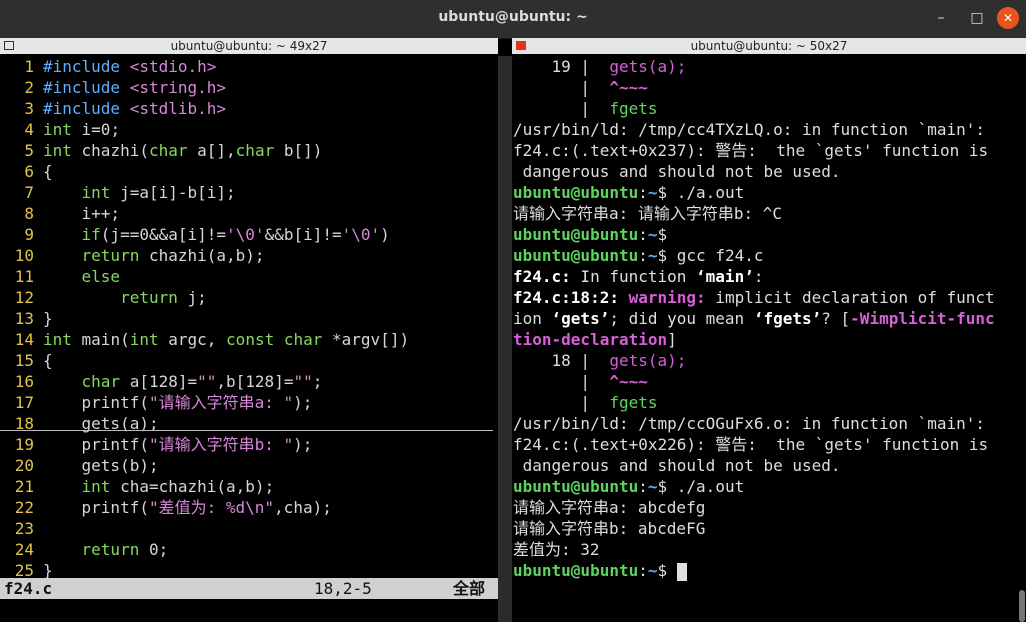 The width and height of the screenshot is (1026, 622). I want to click on vim-statusline: f24.c 18,2-5 全部, so click(249, 588).